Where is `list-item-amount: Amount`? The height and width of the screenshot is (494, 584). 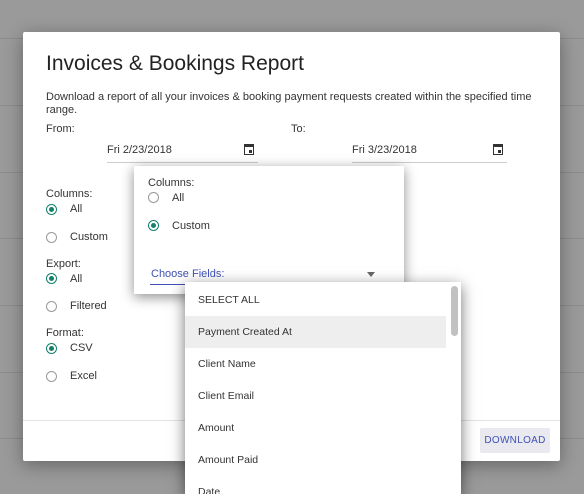
list-item-amount: Amount is located at coordinates (315, 428).